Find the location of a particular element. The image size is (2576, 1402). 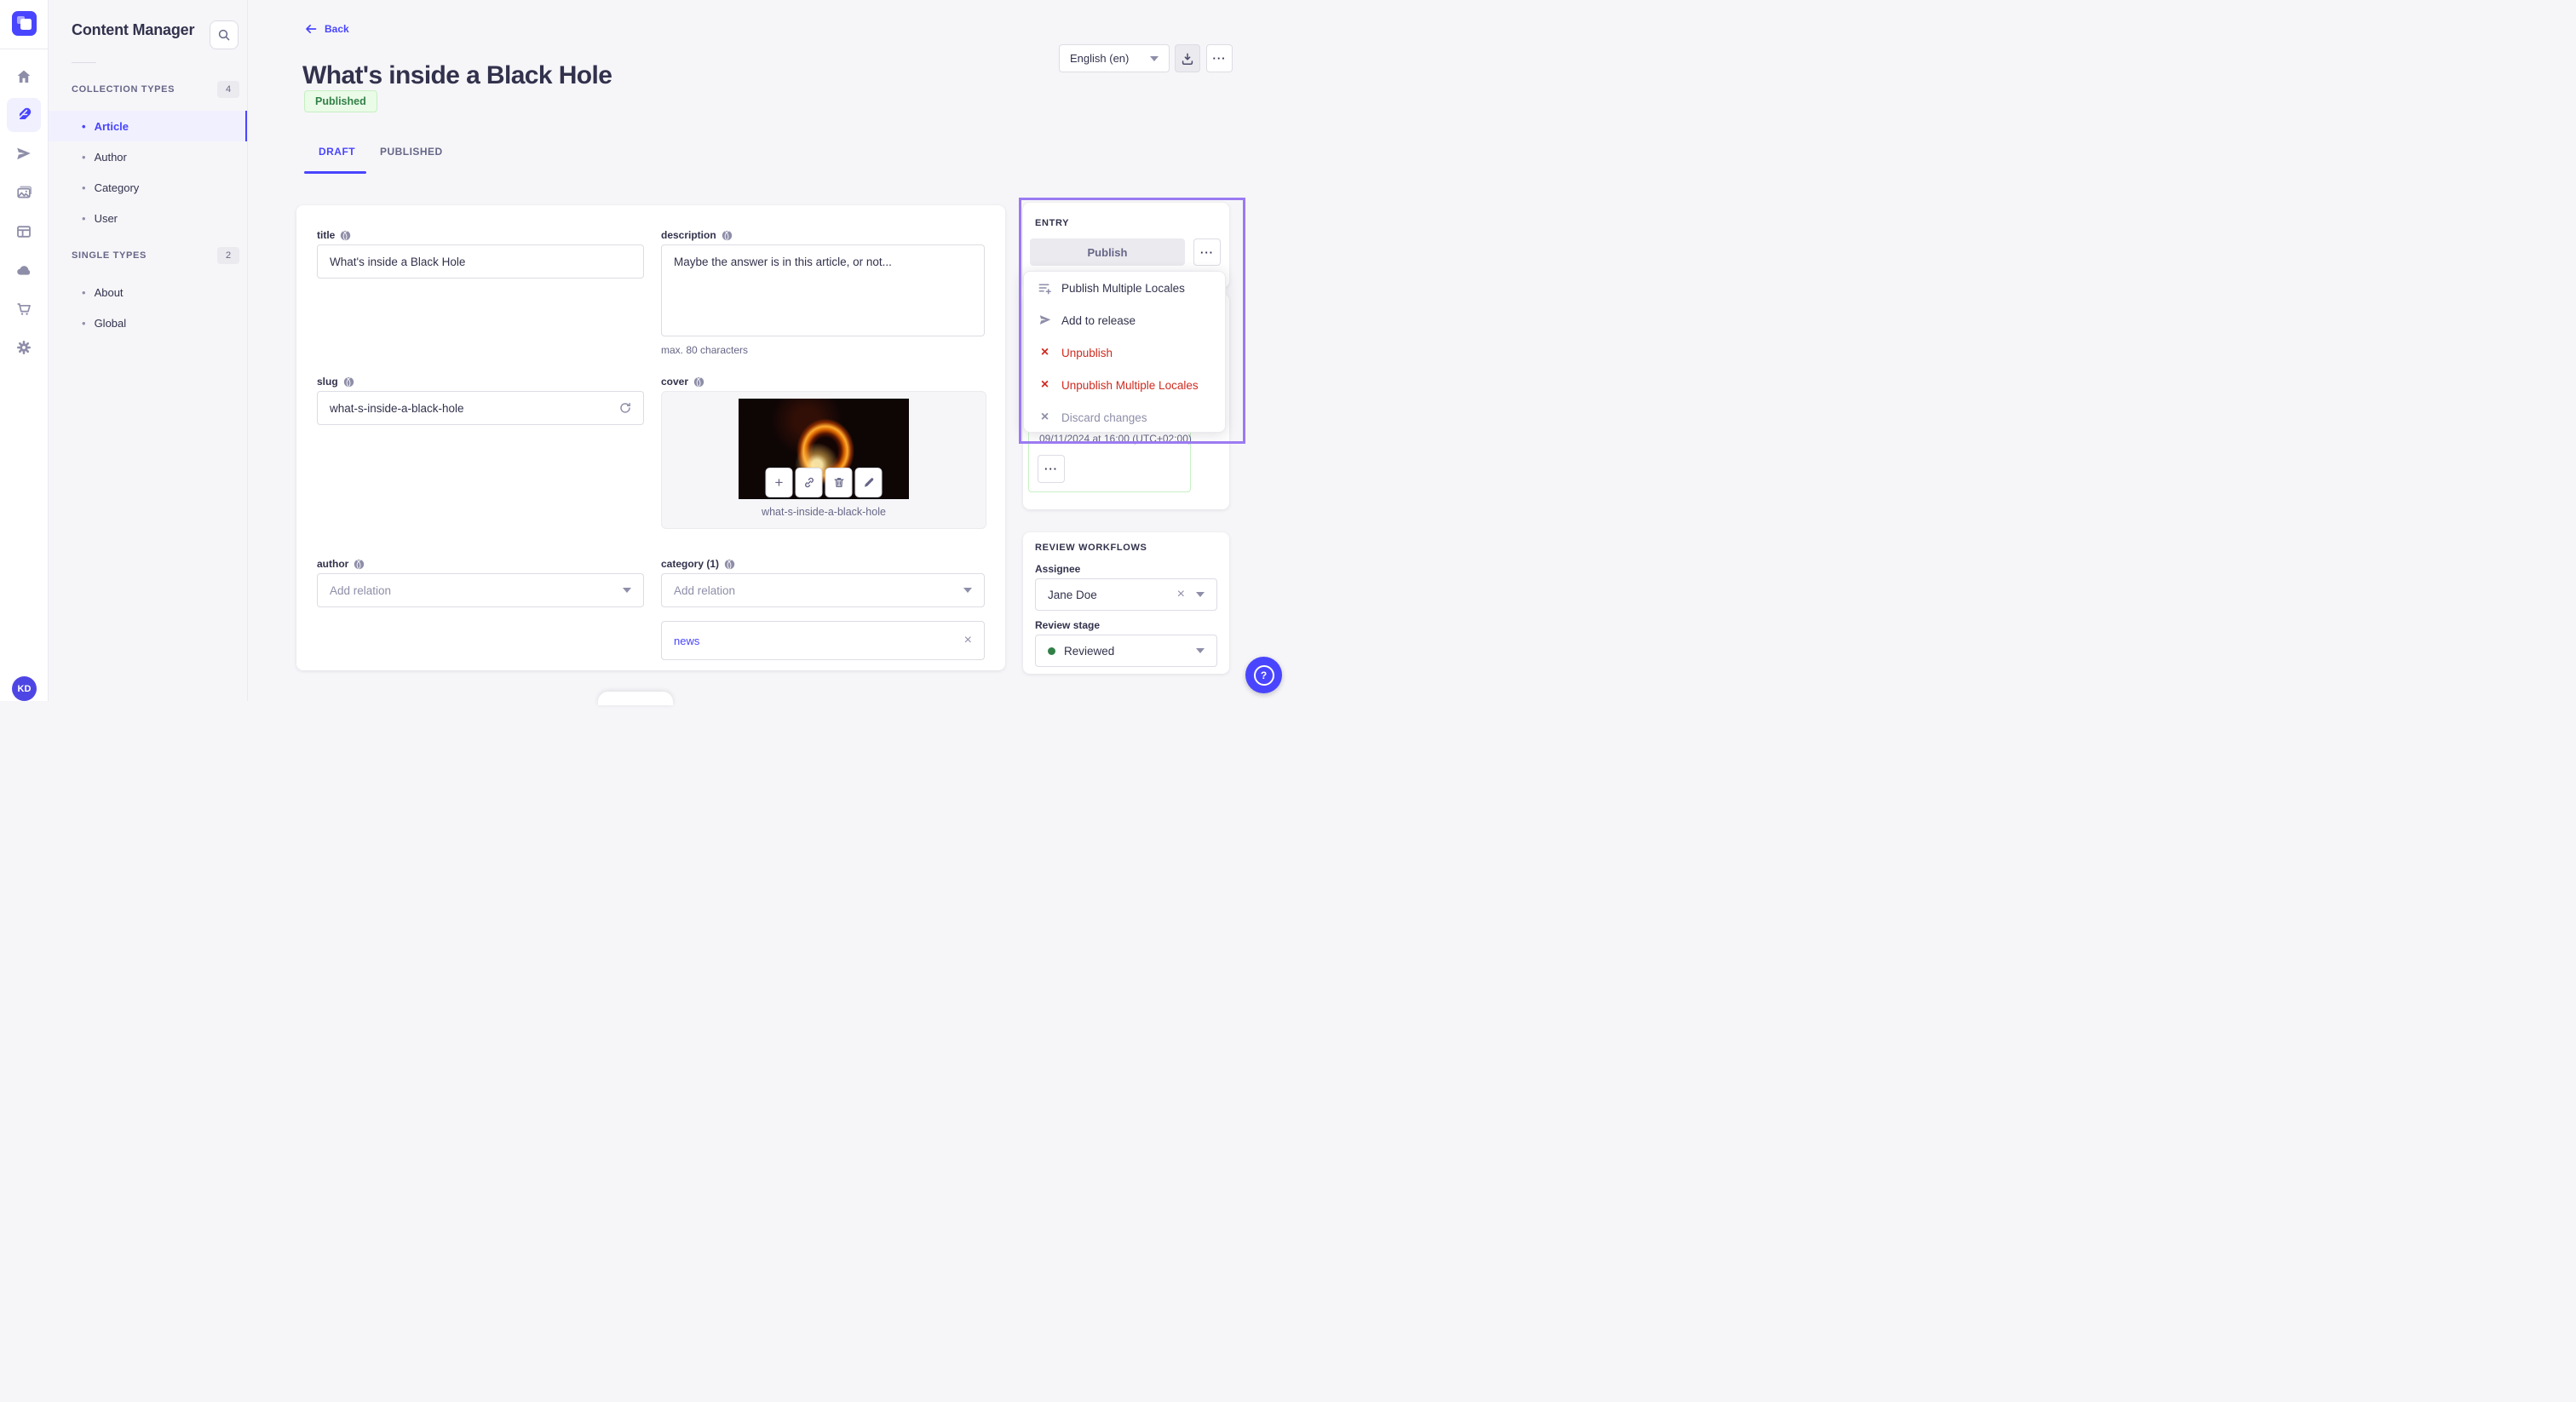

back-link: Back is located at coordinates (326, 29).